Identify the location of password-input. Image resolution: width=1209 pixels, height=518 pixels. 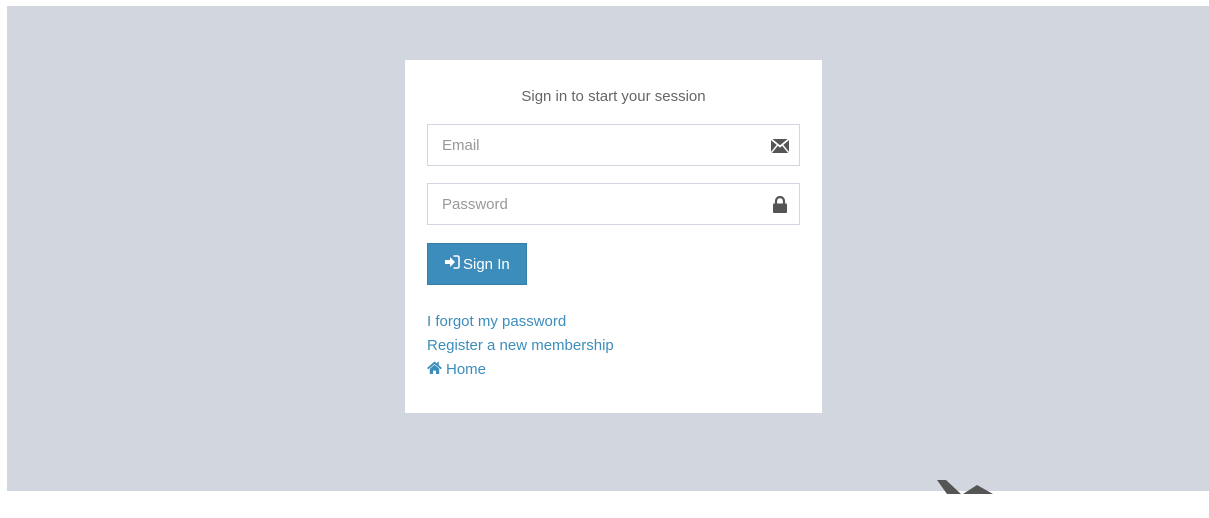
(613, 204).